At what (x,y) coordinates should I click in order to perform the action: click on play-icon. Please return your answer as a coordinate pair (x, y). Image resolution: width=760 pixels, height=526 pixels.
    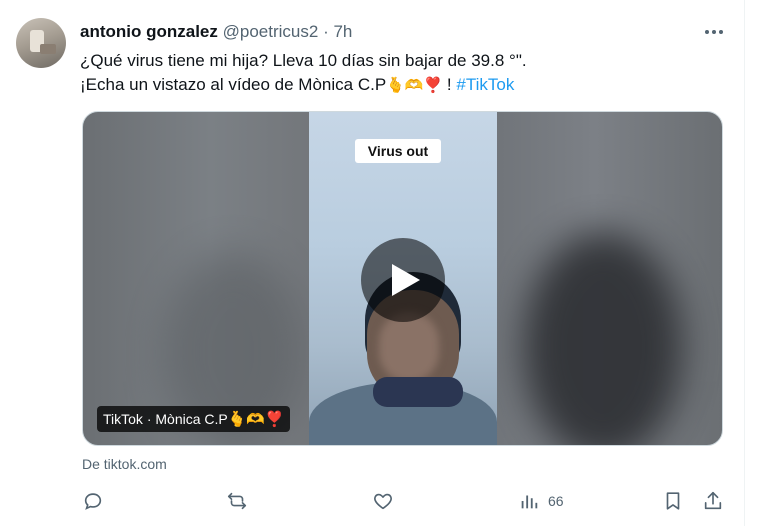
    Looking at the image, I should click on (403, 280).